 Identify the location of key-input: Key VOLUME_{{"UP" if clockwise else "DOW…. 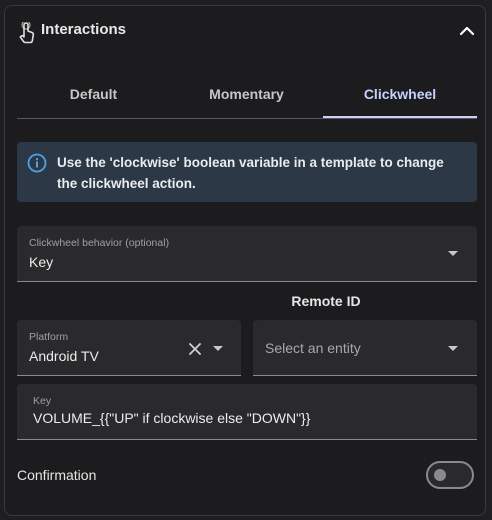
(247, 412).